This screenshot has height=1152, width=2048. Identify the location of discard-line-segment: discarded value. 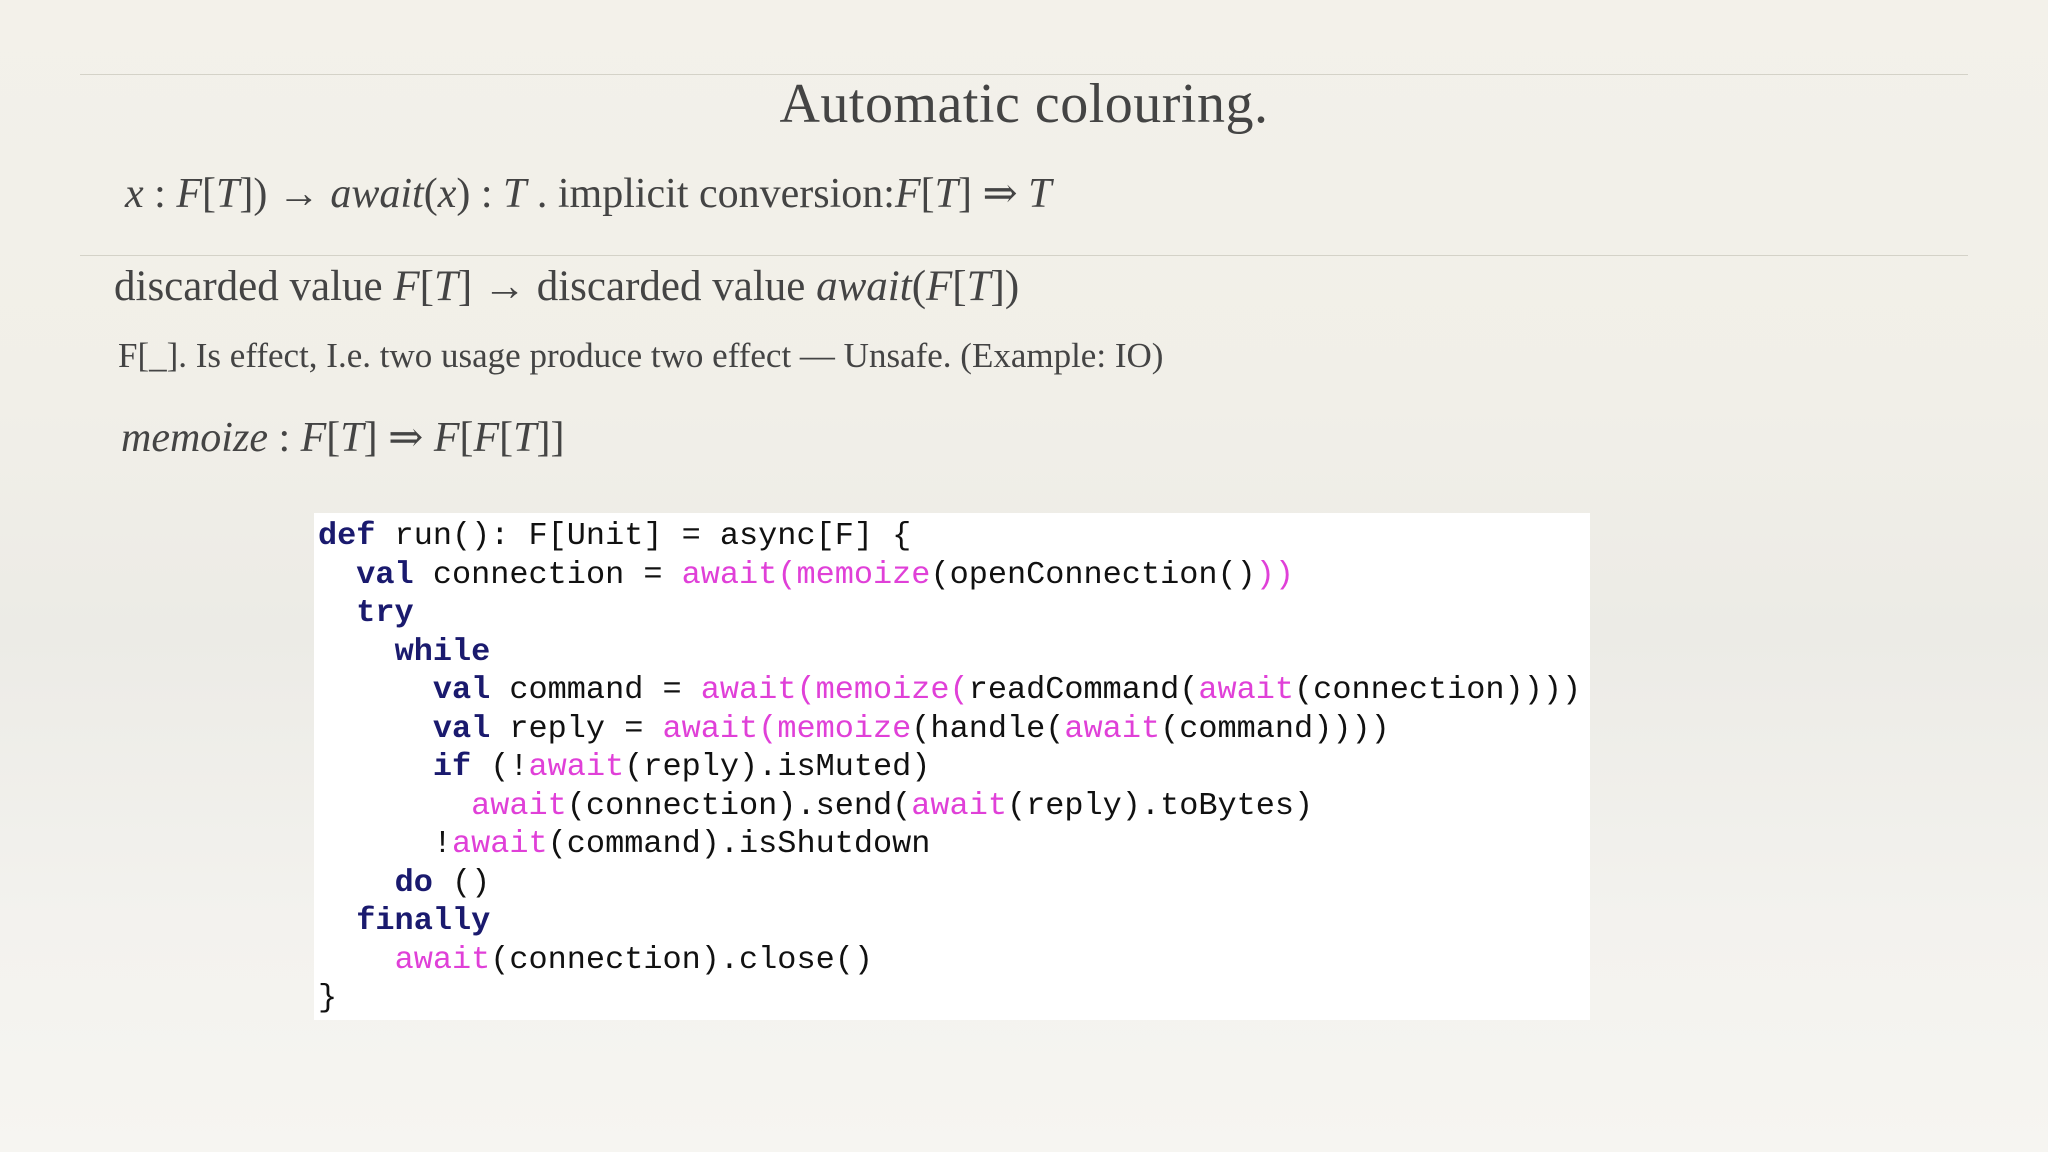
(254, 286).